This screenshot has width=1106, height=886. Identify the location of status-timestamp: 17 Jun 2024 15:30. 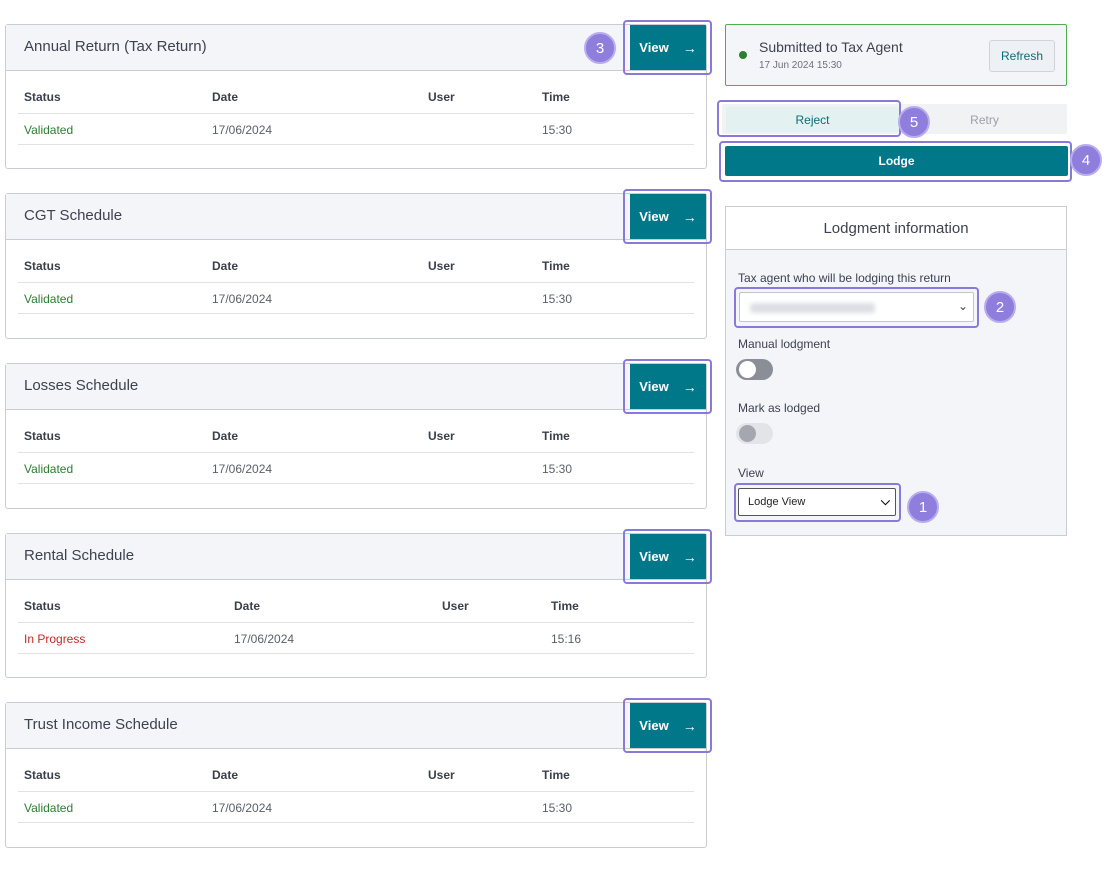
(800, 65).